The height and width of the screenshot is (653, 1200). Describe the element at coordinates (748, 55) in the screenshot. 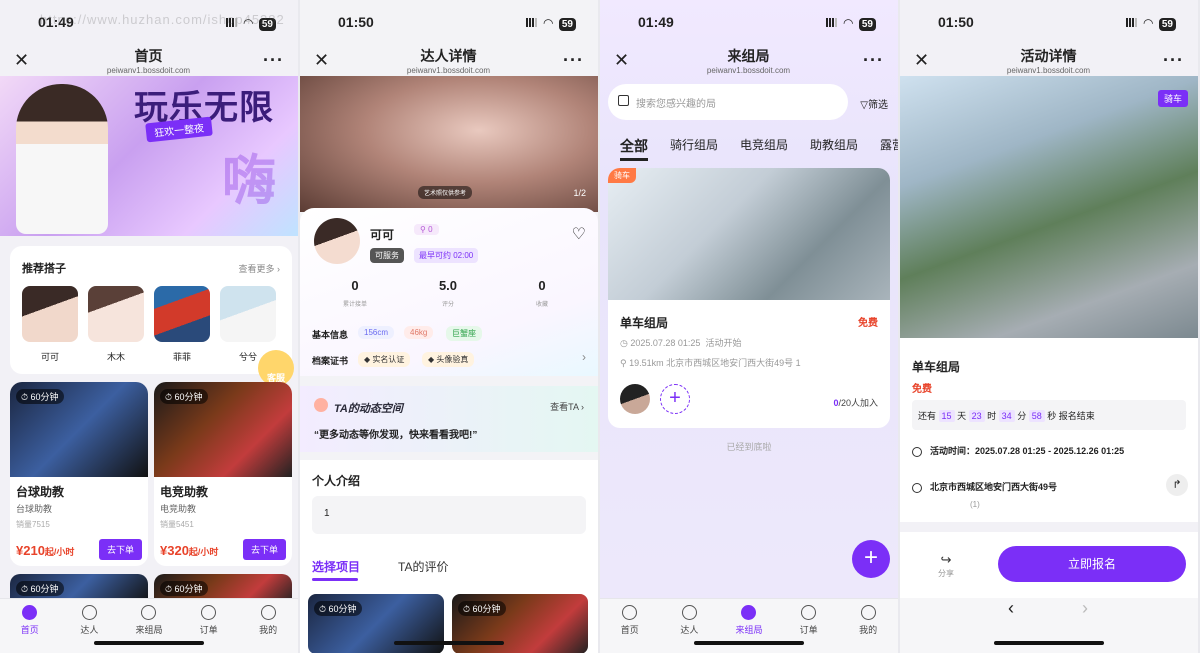

I see `page-title: 来组局` at that location.